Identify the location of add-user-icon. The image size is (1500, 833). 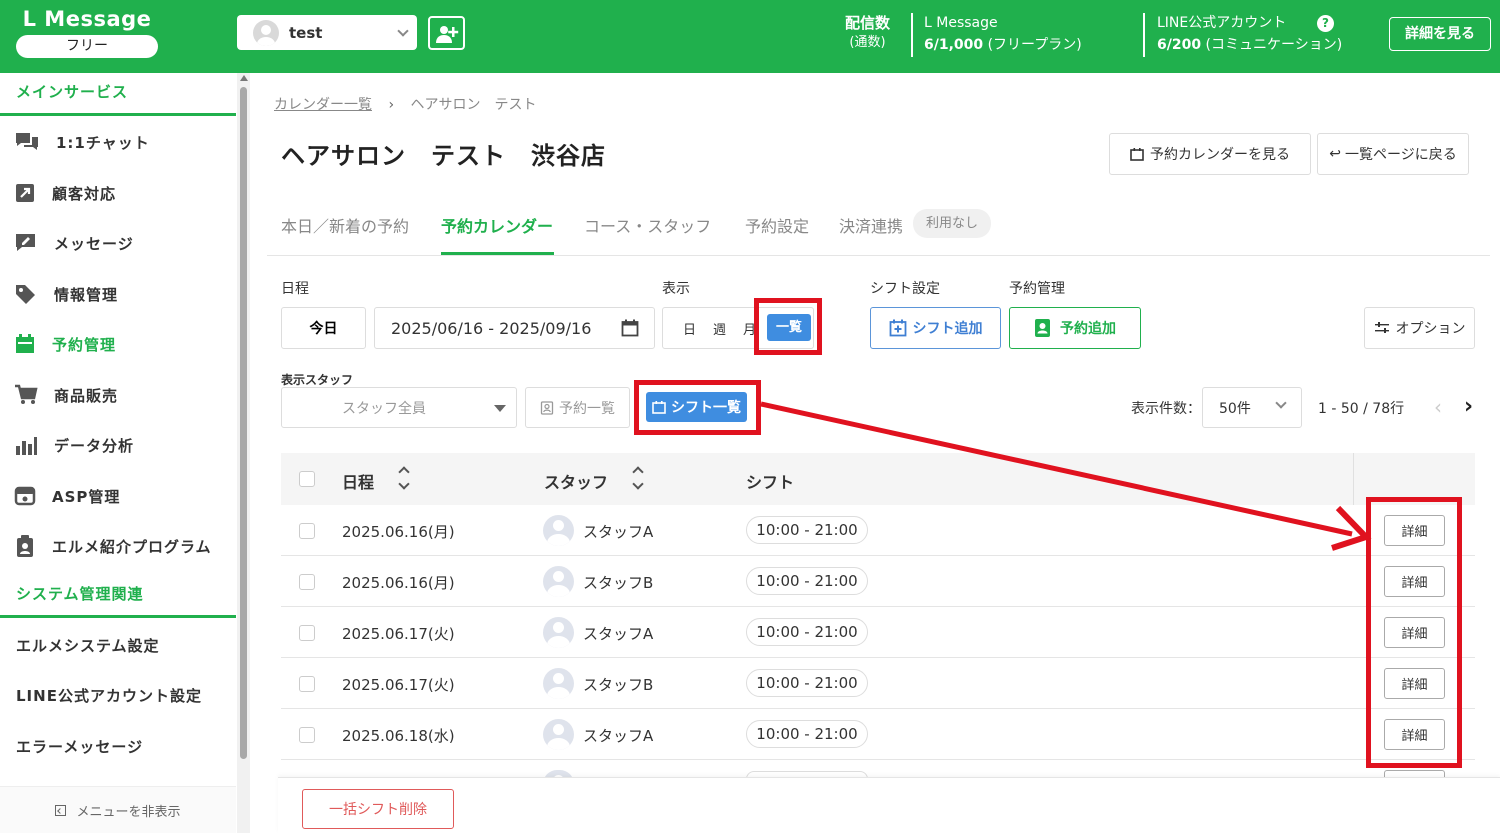
(447, 34).